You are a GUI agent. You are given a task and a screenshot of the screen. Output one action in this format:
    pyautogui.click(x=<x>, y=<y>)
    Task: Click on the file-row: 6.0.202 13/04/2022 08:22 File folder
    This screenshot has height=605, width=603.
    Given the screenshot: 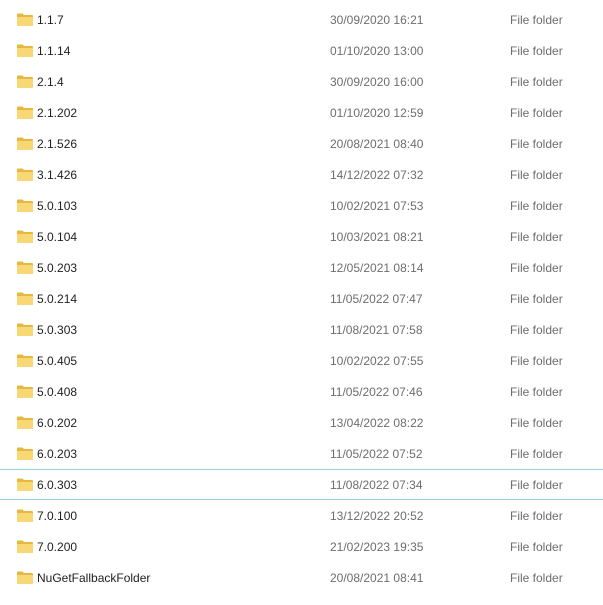 What is the action you would take?
    pyautogui.click(x=301, y=422)
    